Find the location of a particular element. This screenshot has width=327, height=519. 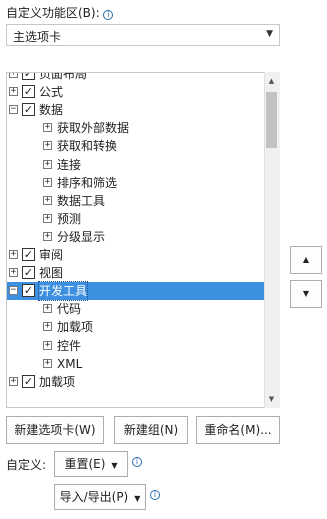

move-up-button: ▲ is located at coordinates (306, 260).